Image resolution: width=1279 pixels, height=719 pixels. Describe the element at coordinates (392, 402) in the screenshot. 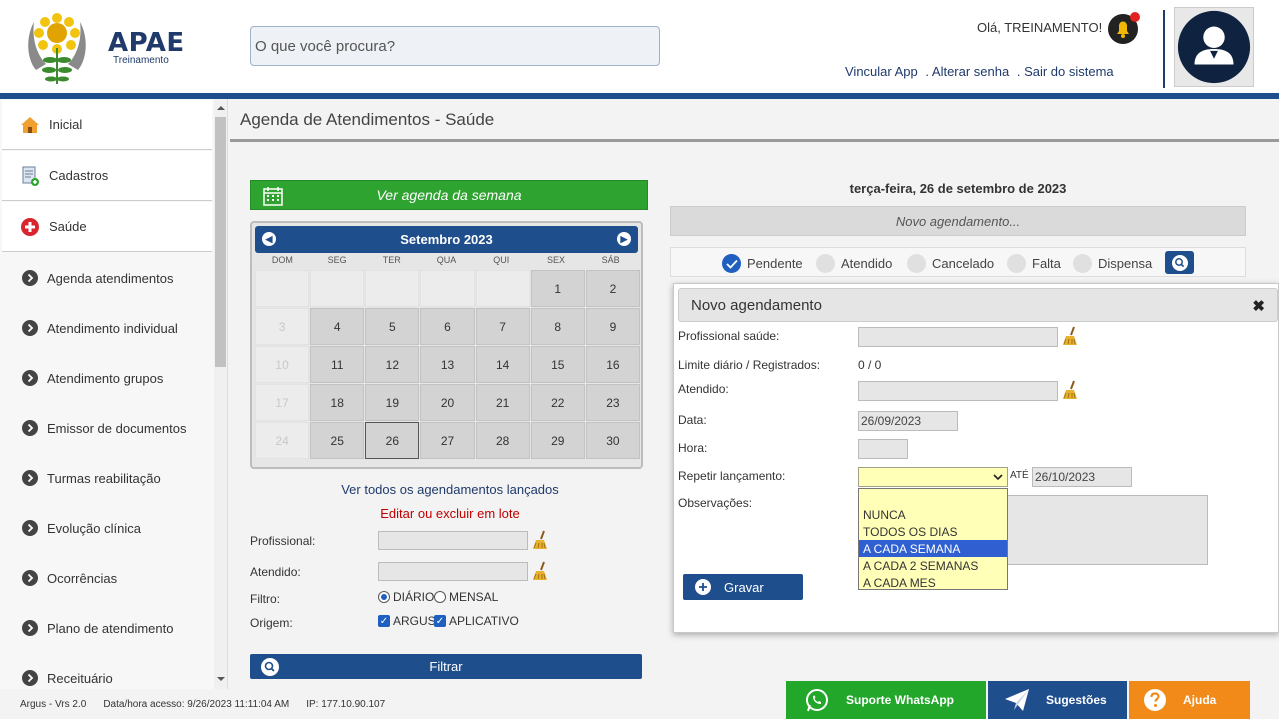

I see `calendar-day: 19` at that location.